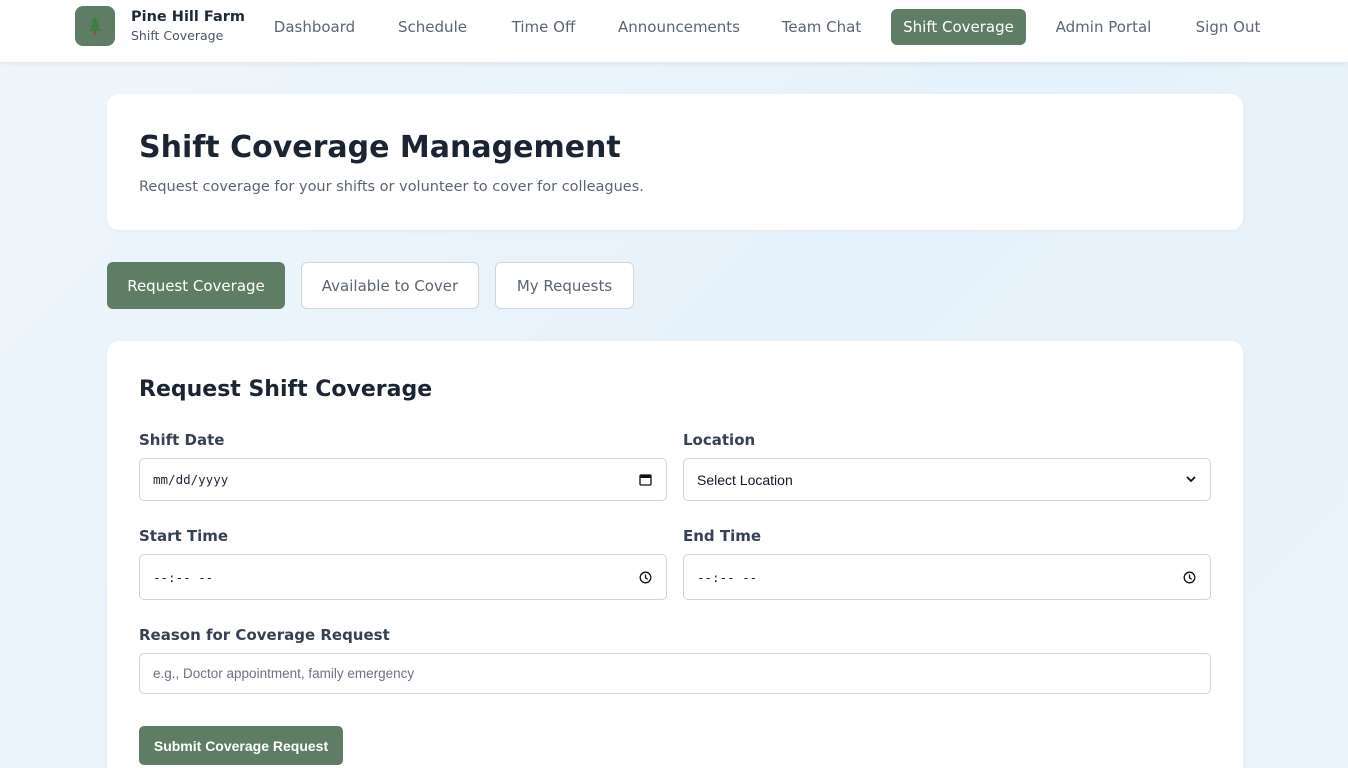 Image resolution: width=1348 pixels, height=768 pixels. Describe the element at coordinates (432, 27) in the screenshot. I see `nav-schedule: Schedule` at that location.